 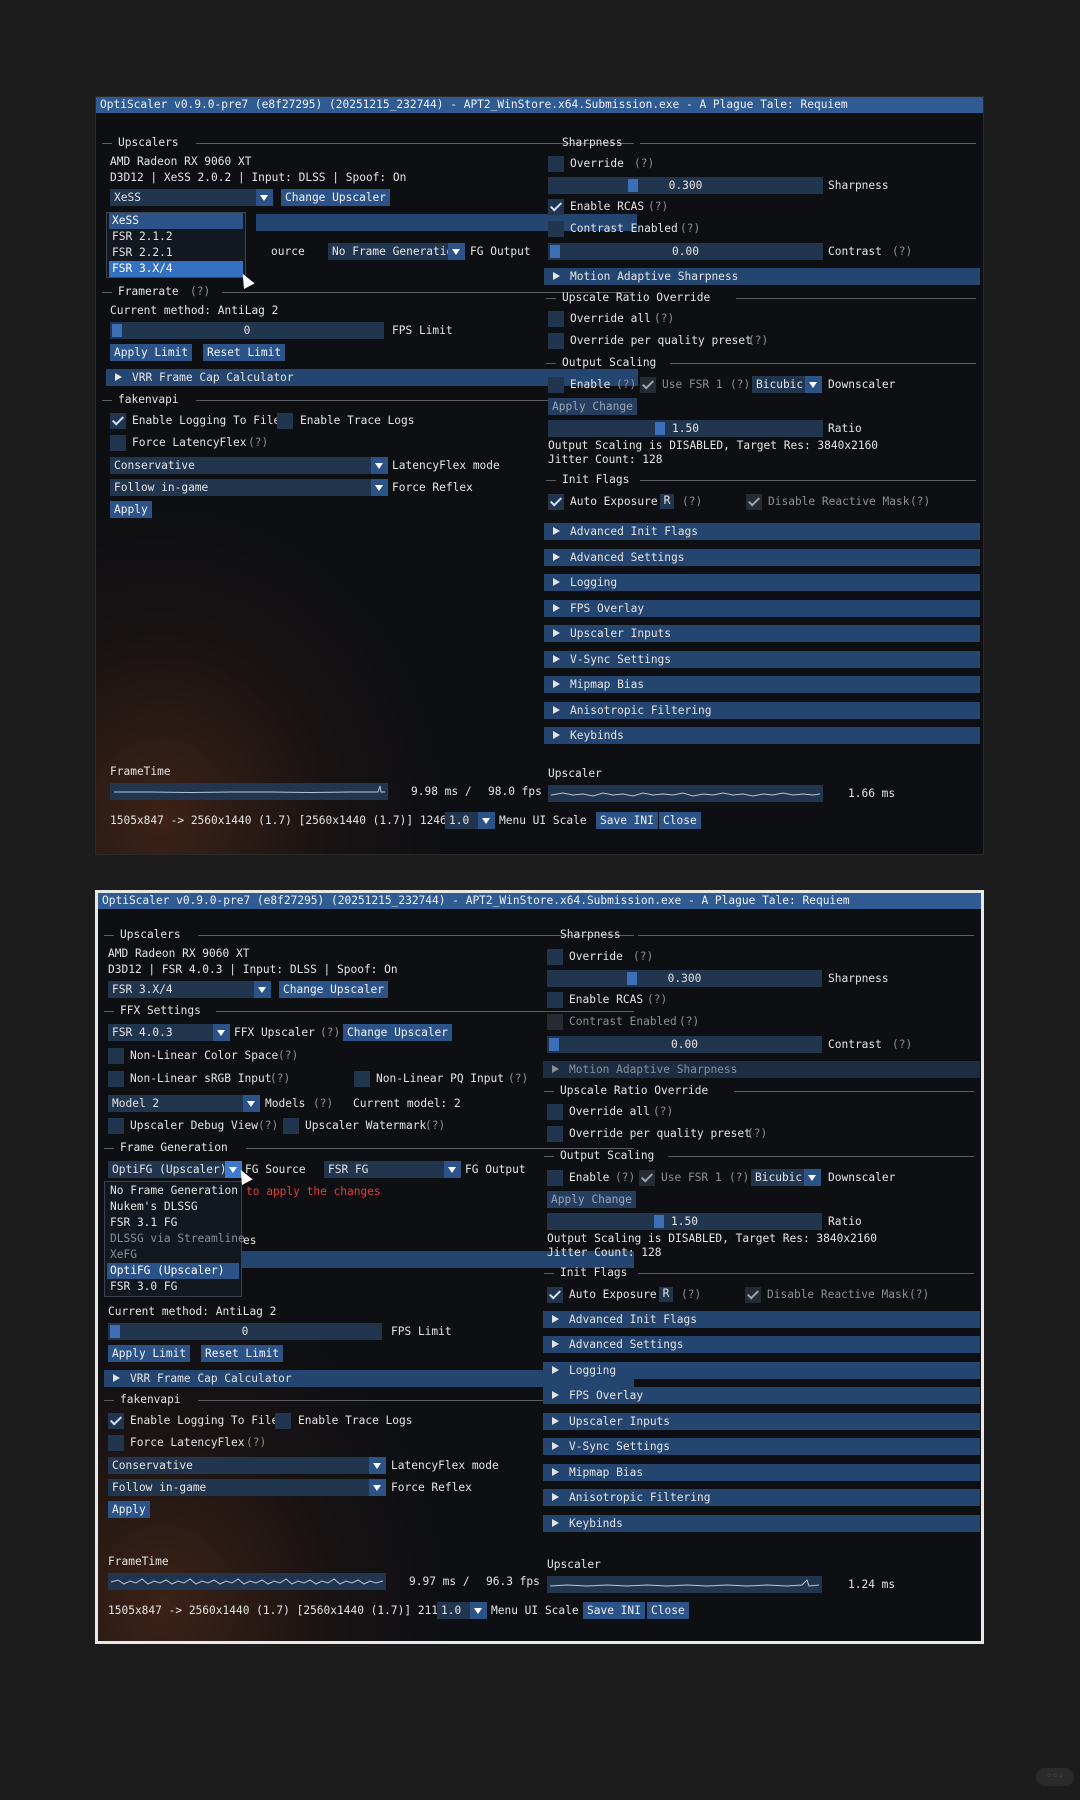 What do you see at coordinates (761, 1370) in the screenshot?
I see `section-logging: Logging` at bounding box center [761, 1370].